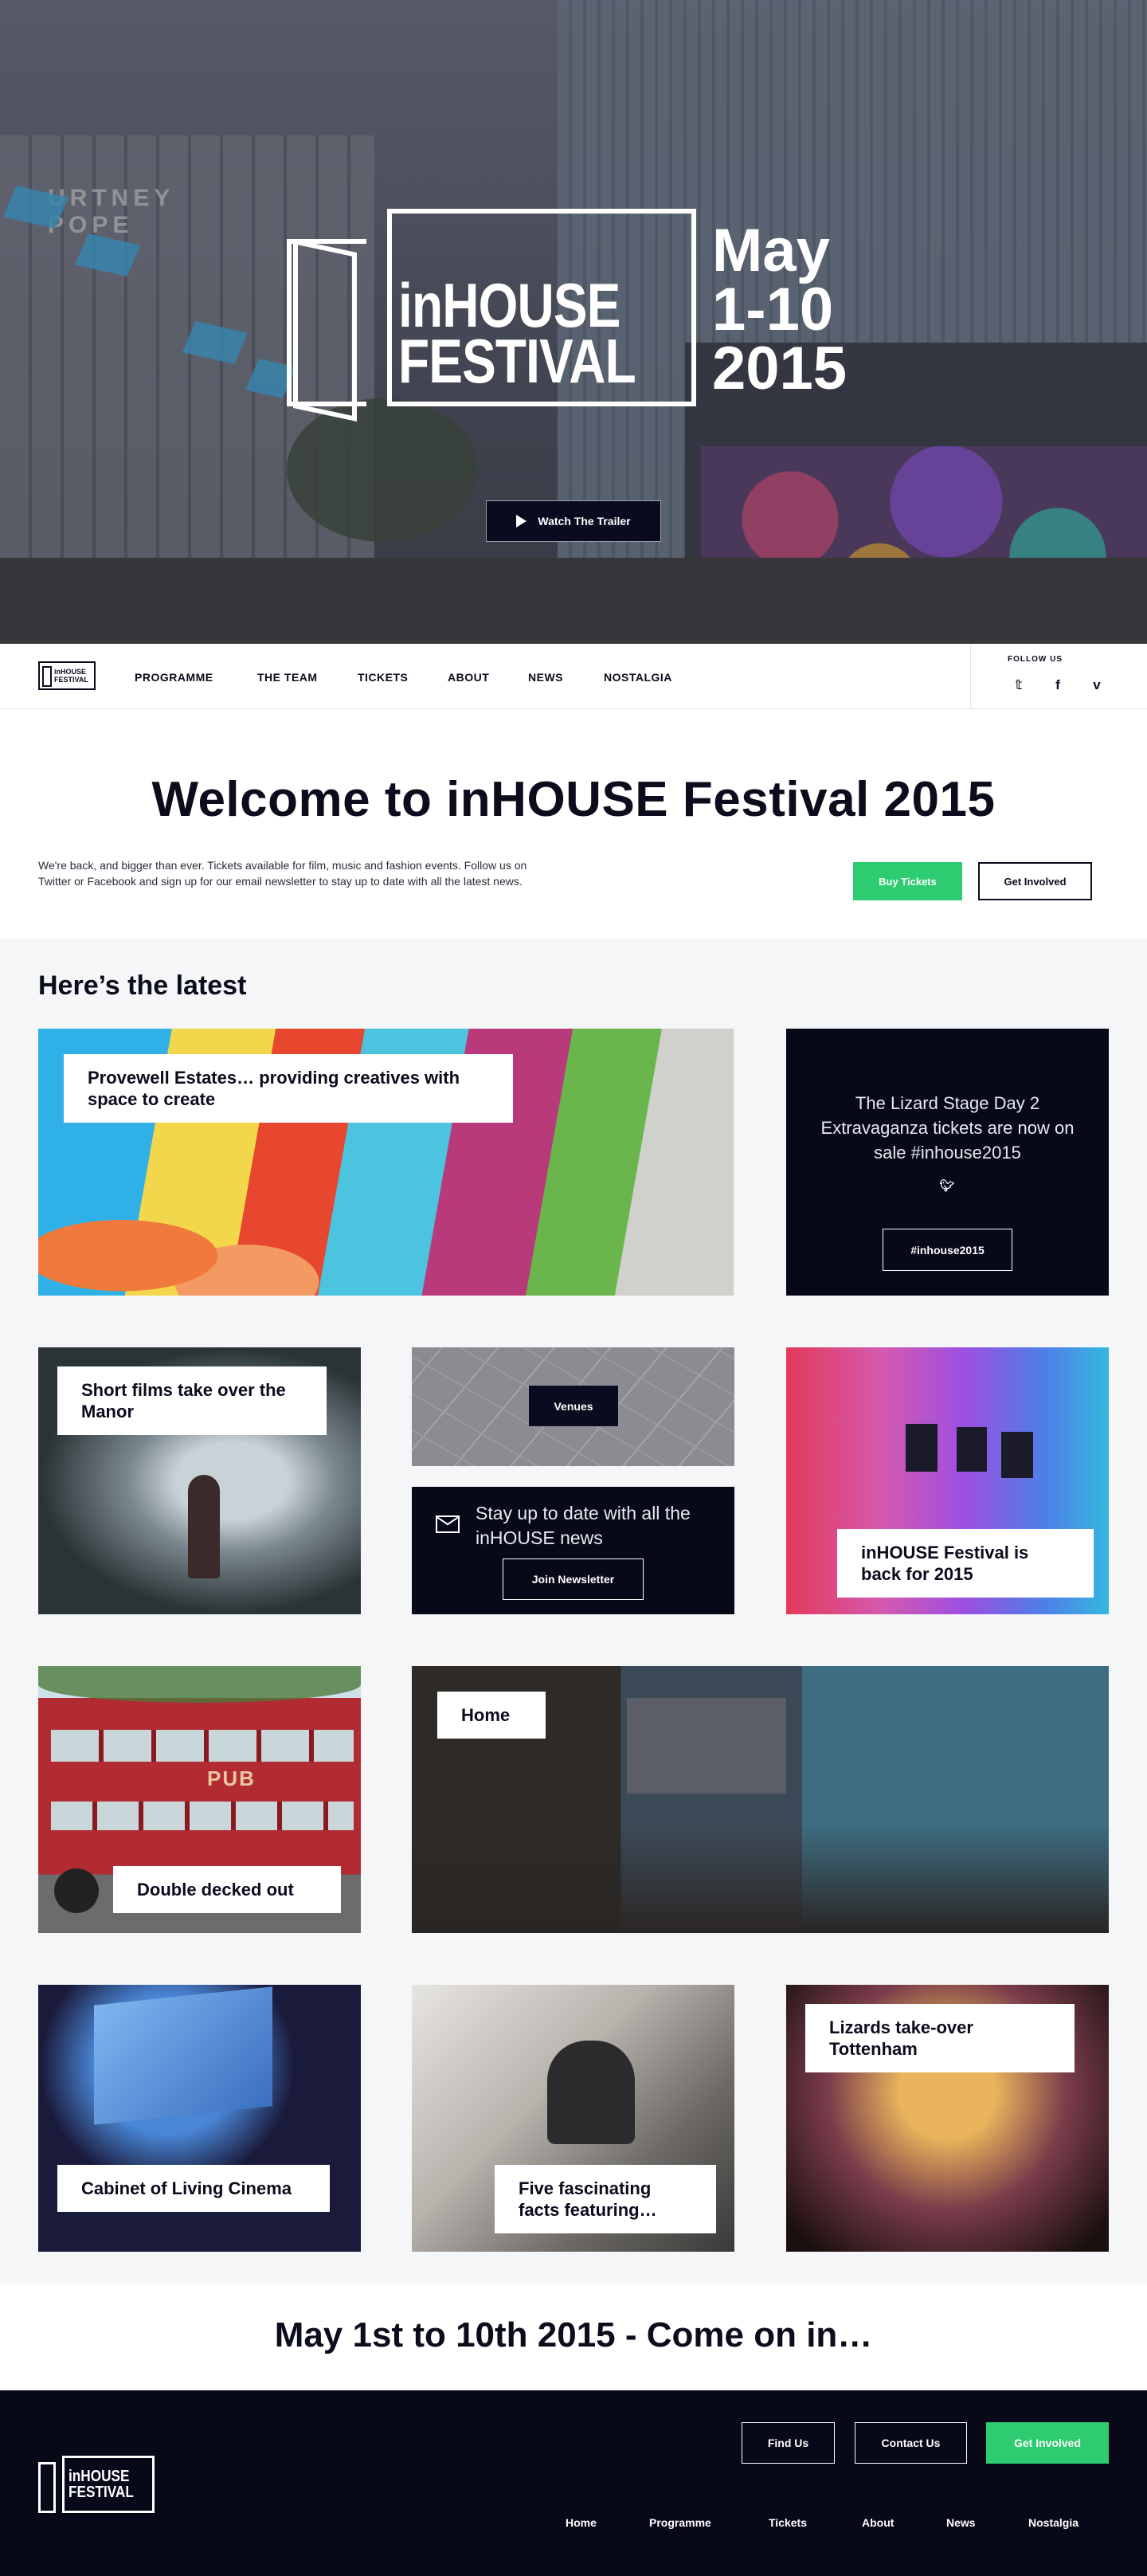 Image resolution: width=1147 pixels, height=2576 pixels. Describe the element at coordinates (204, 1526) in the screenshot. I see `figure-silhouette` at that location.